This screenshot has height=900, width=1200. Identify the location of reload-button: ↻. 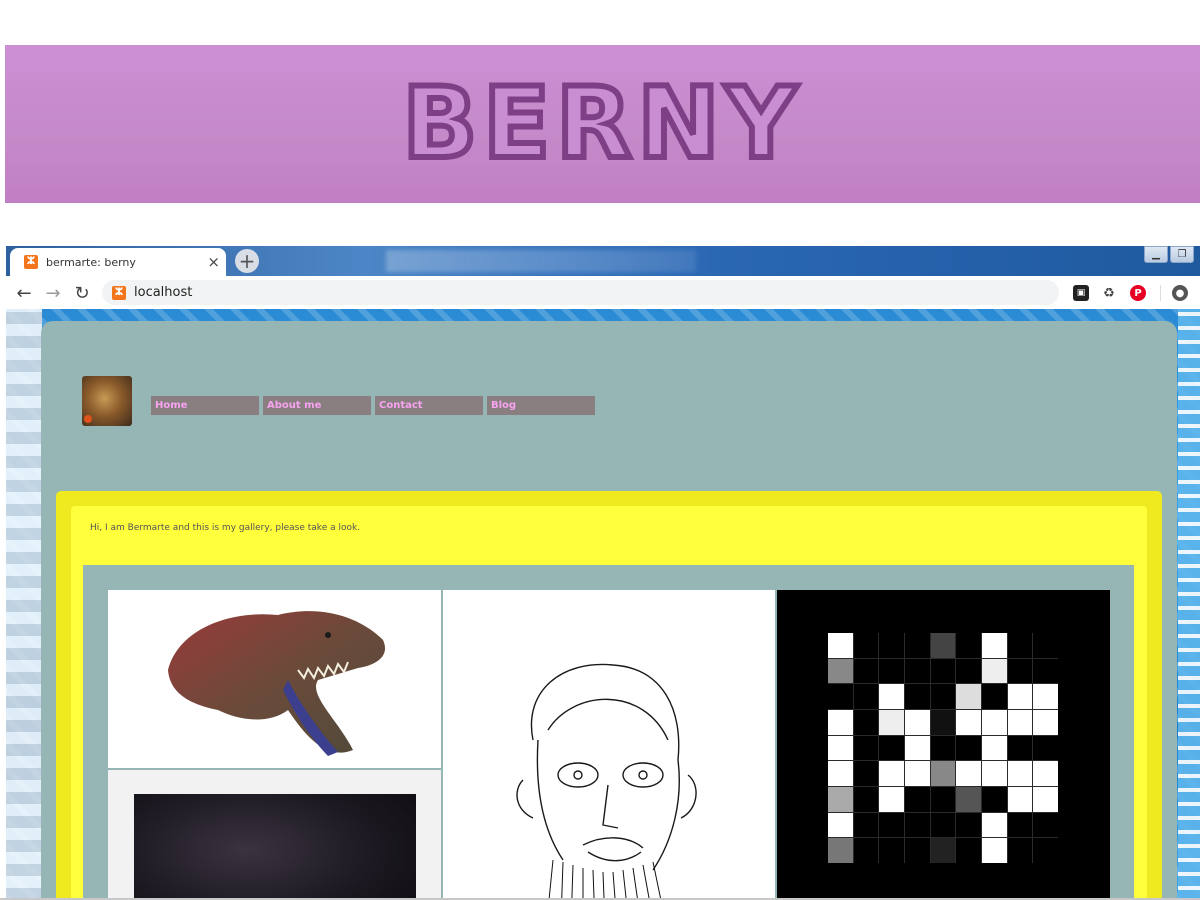
(82, 293).